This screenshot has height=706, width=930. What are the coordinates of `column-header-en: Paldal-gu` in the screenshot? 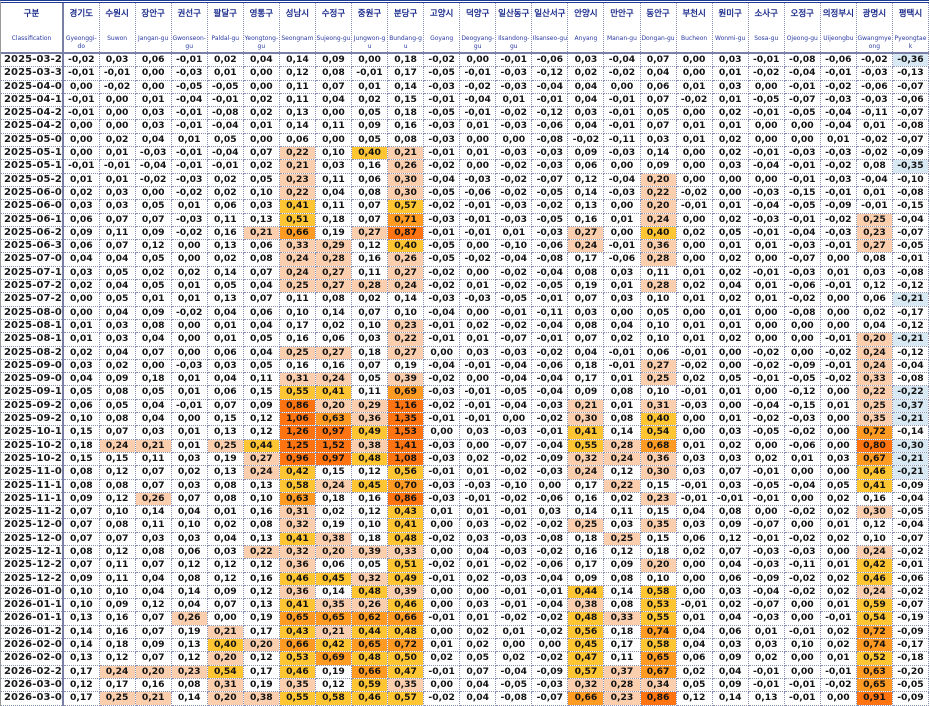 It's located at (225, 38).